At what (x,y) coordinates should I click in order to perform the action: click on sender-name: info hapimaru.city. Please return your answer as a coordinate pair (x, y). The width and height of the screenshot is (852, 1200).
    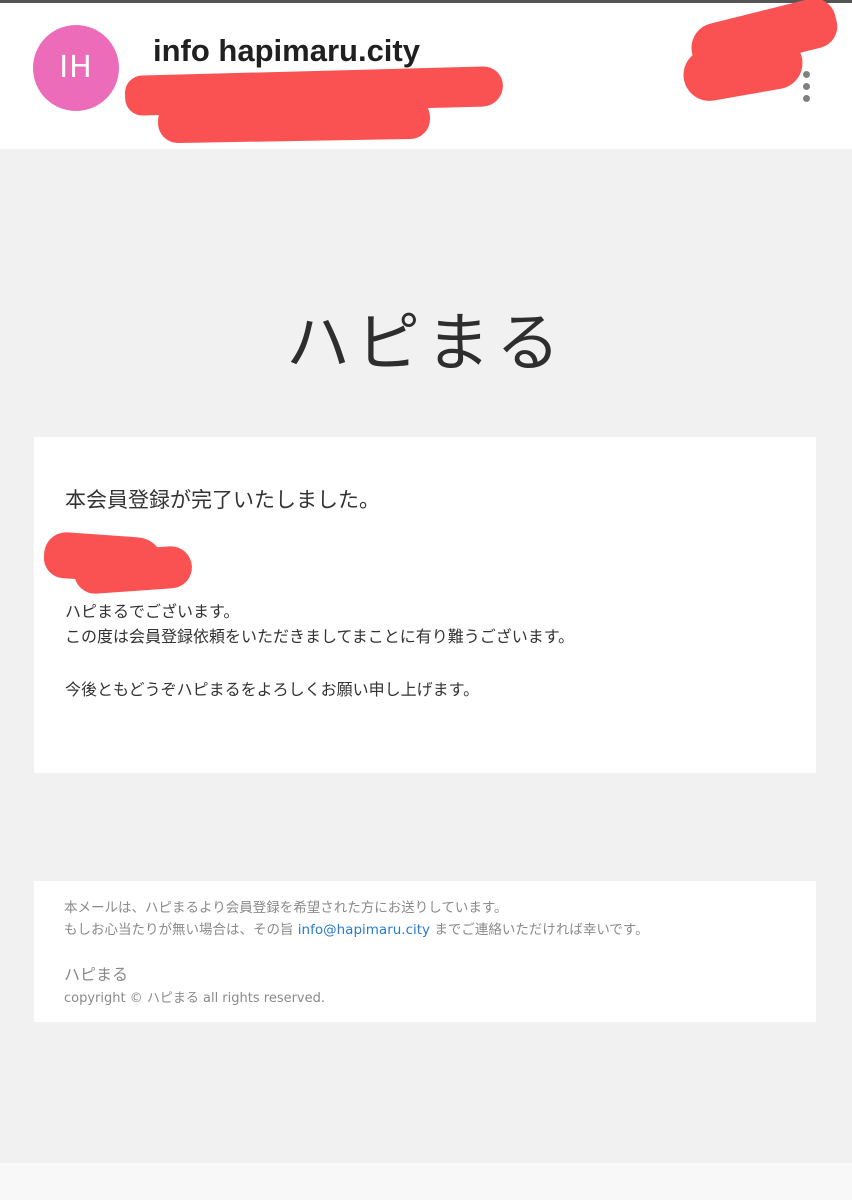
    Looking at the image, I should click on (286, 51).